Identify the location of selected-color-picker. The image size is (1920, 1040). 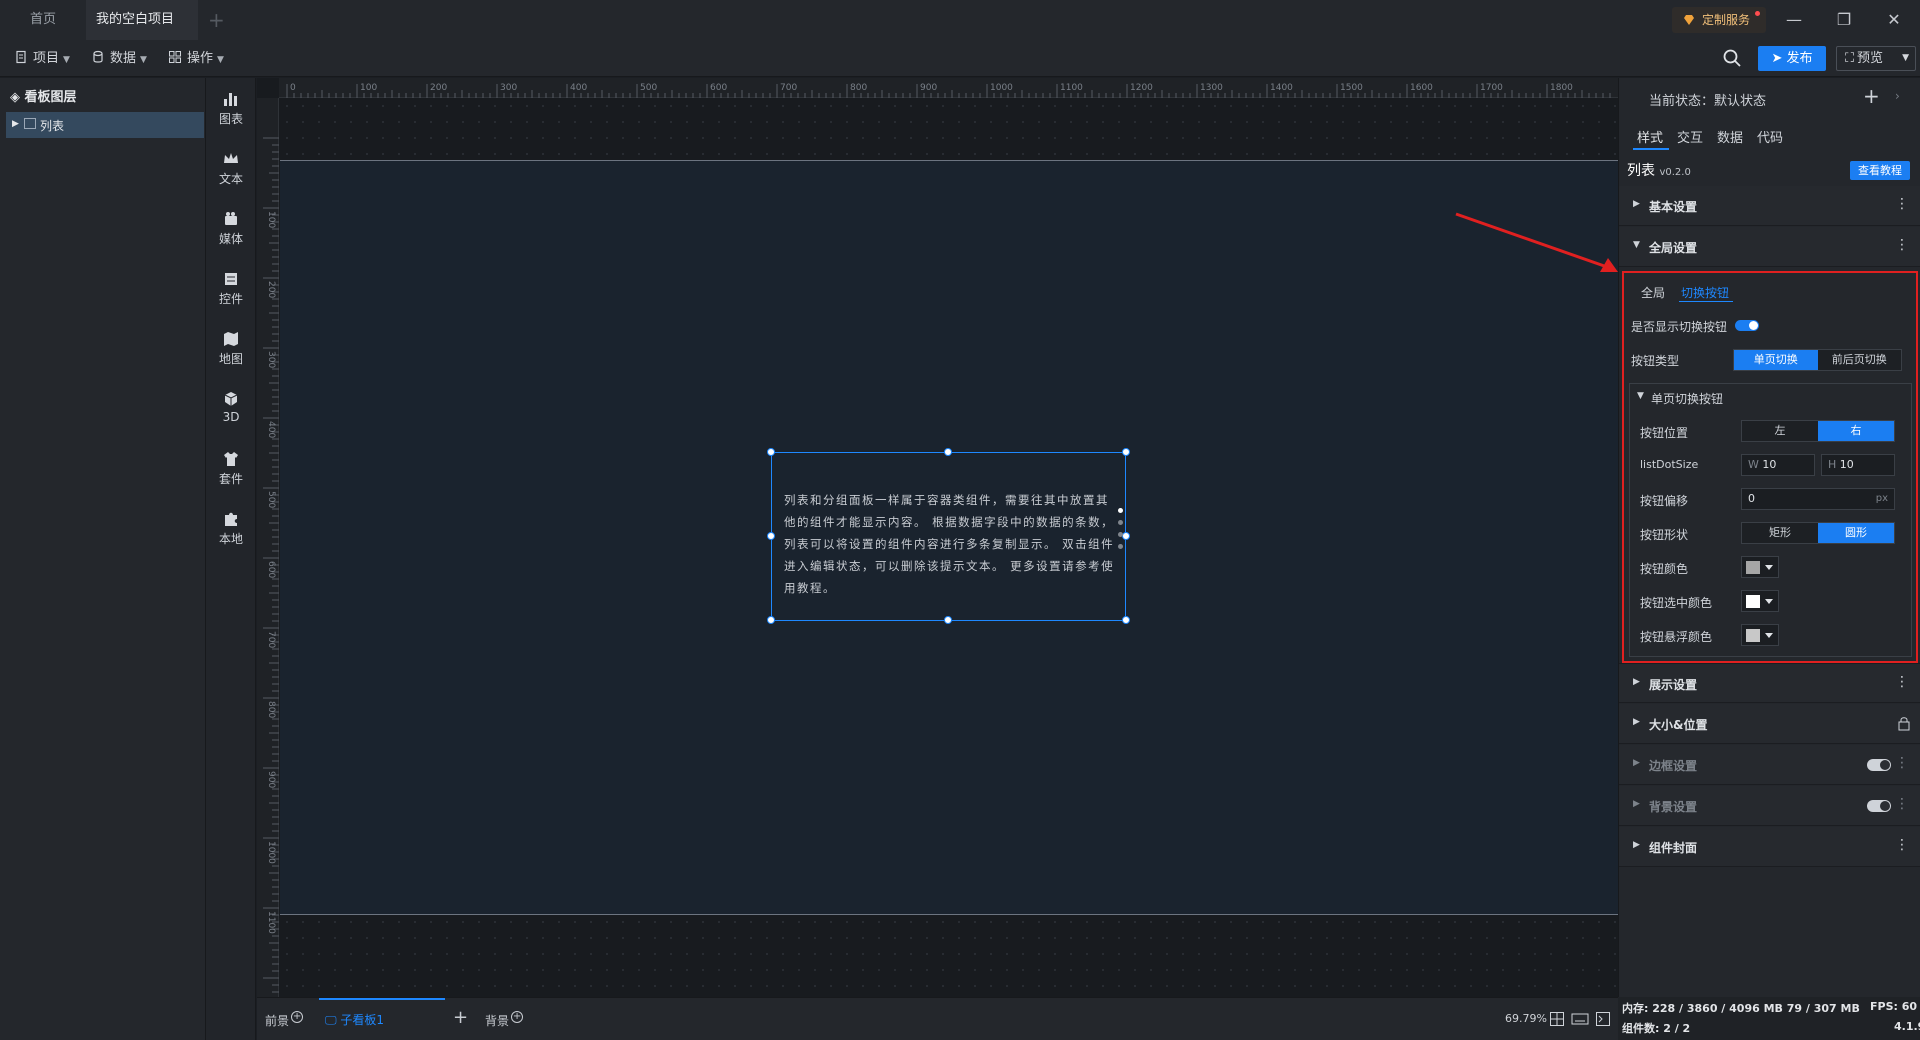
(1760, 601).